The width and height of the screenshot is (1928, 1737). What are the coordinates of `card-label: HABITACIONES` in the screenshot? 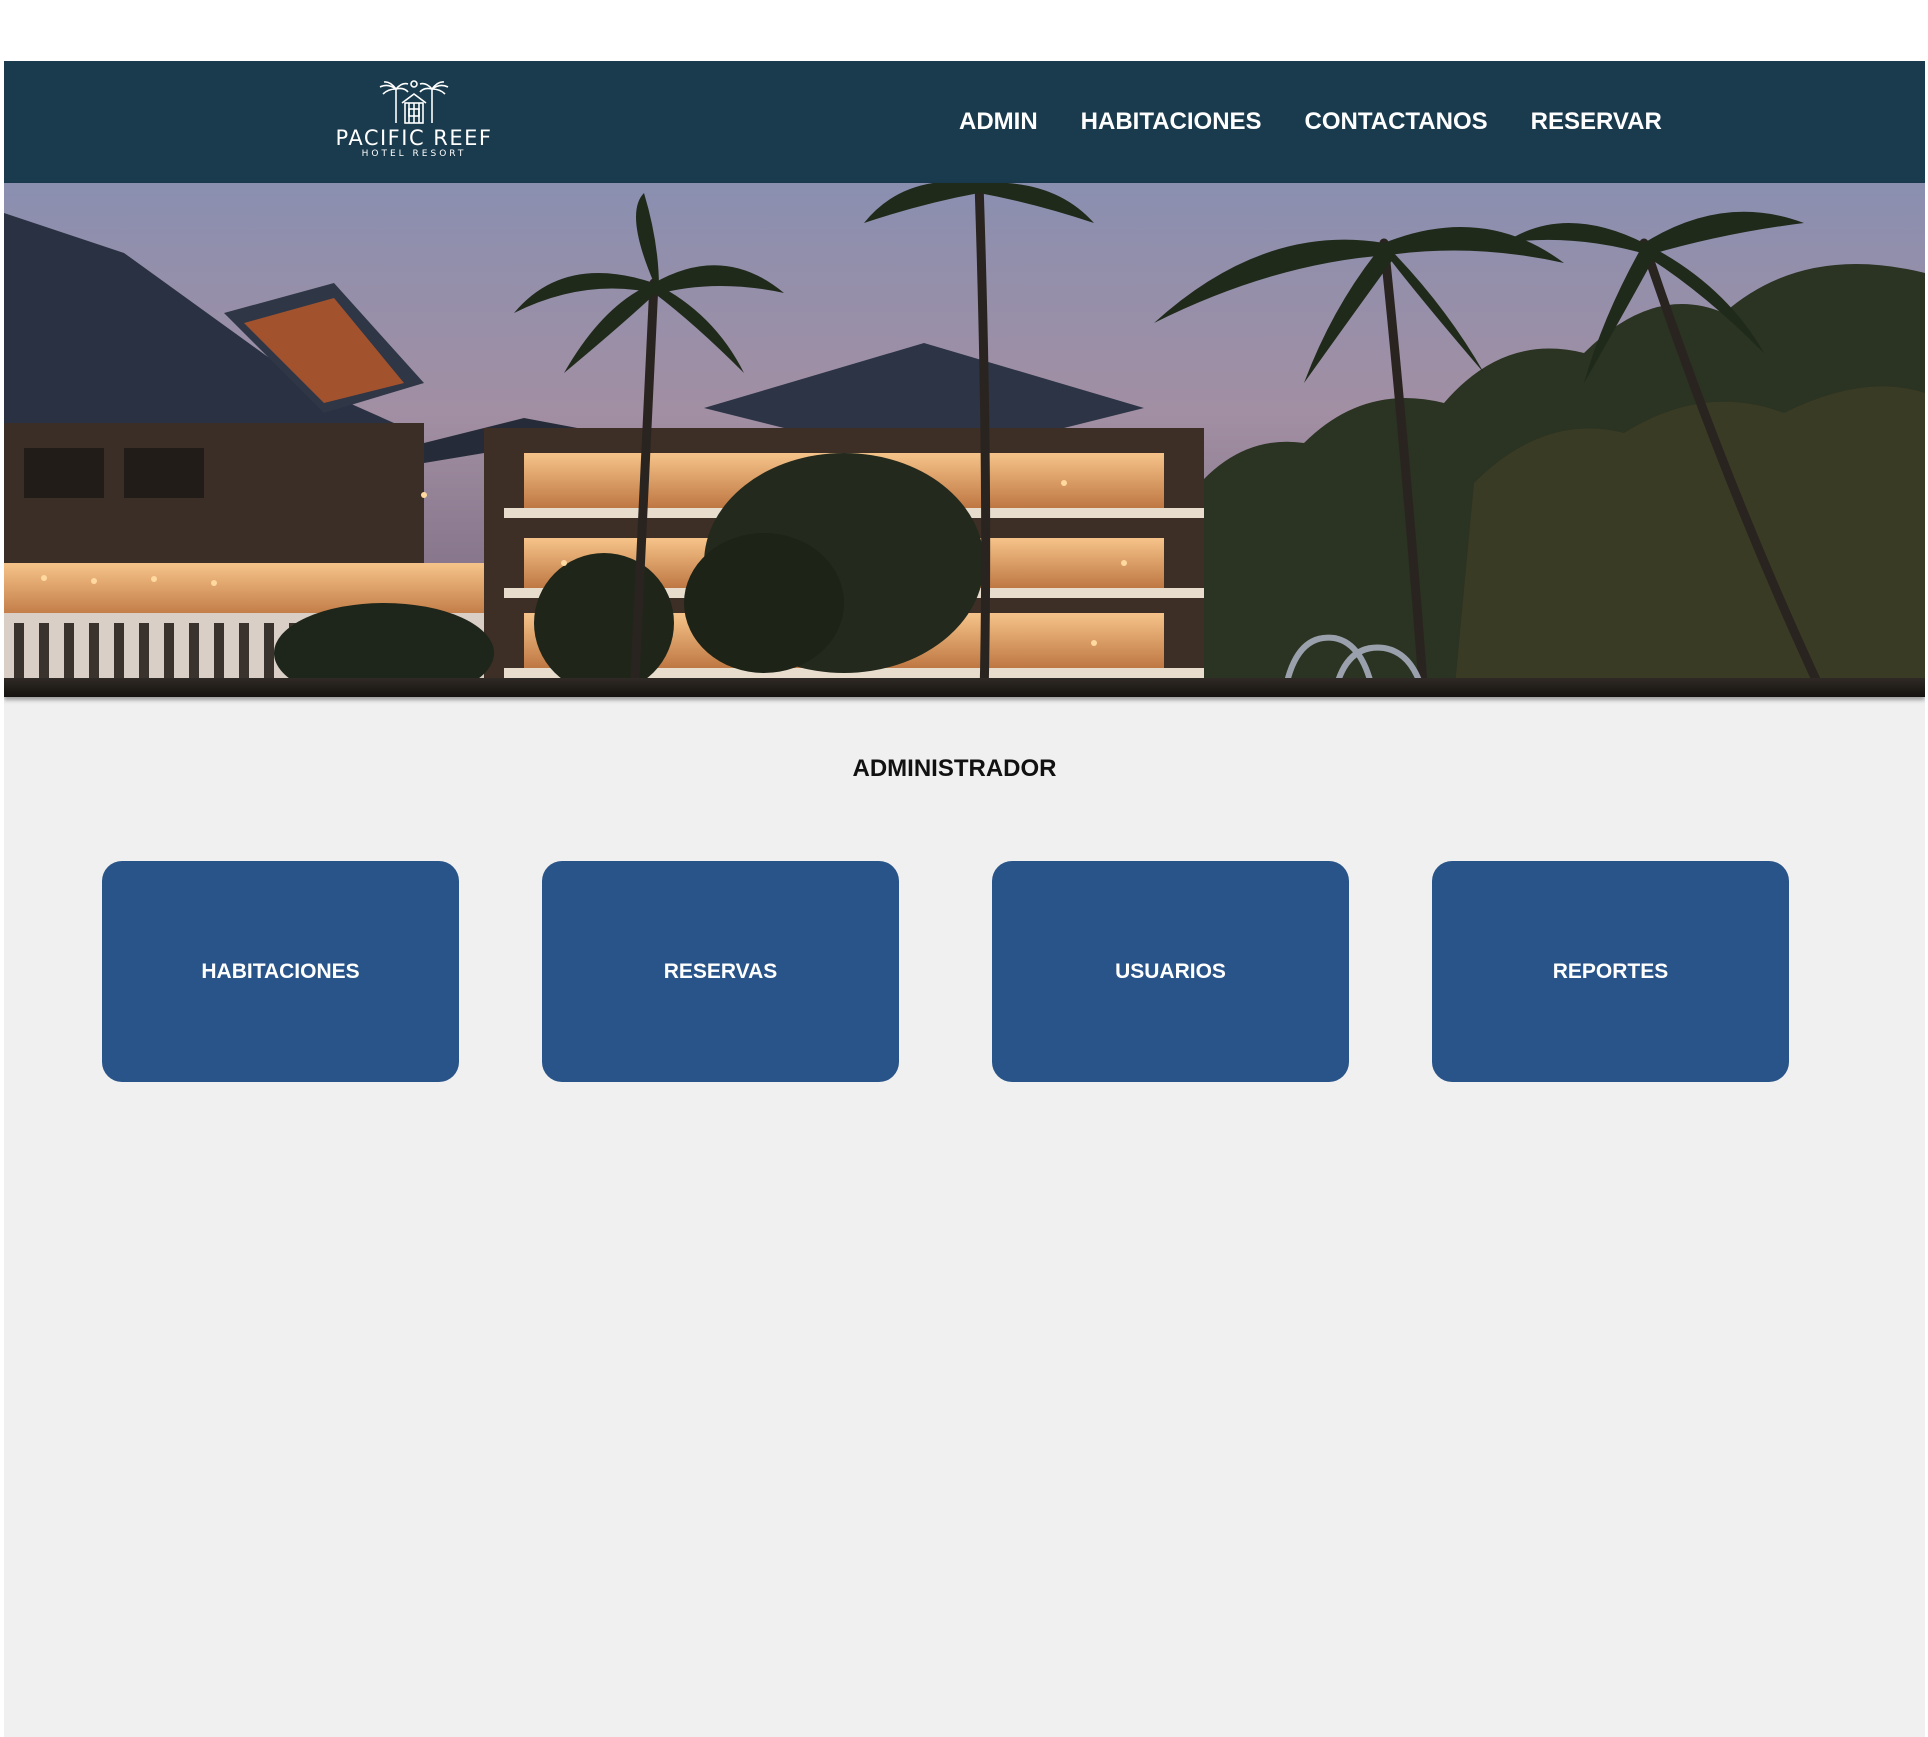 It's located at (280, 971).